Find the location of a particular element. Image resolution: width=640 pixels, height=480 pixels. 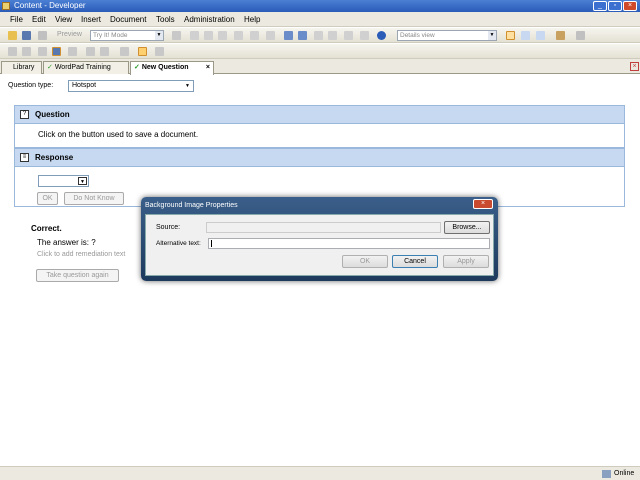

ok-button: OK is located at coordinates (47, 198).